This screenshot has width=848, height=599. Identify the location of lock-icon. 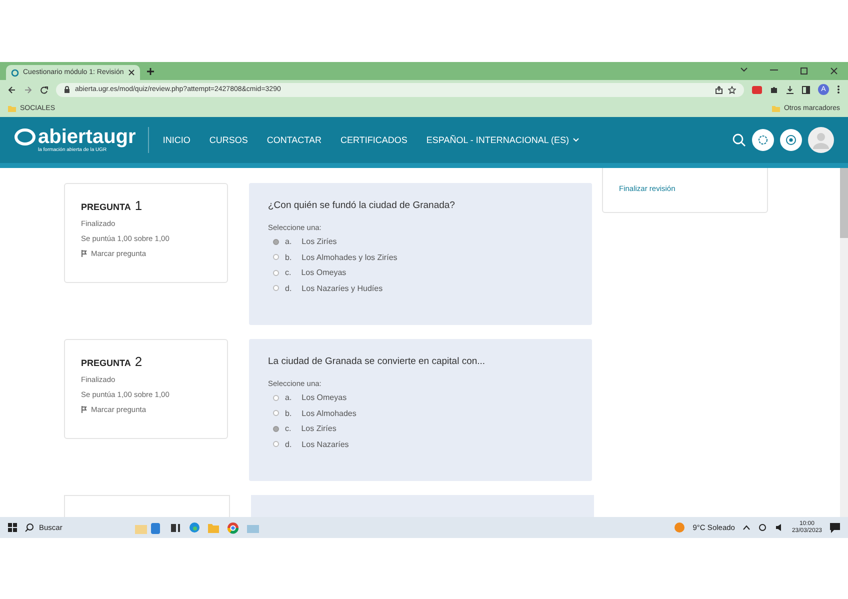
(67, 89).